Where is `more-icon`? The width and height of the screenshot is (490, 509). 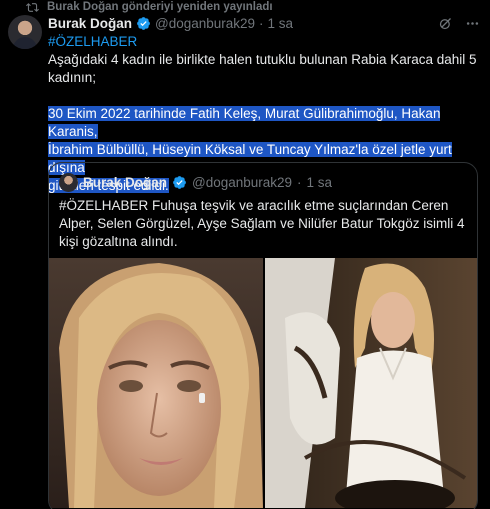
more-icon is located at coordinates (472, 23).